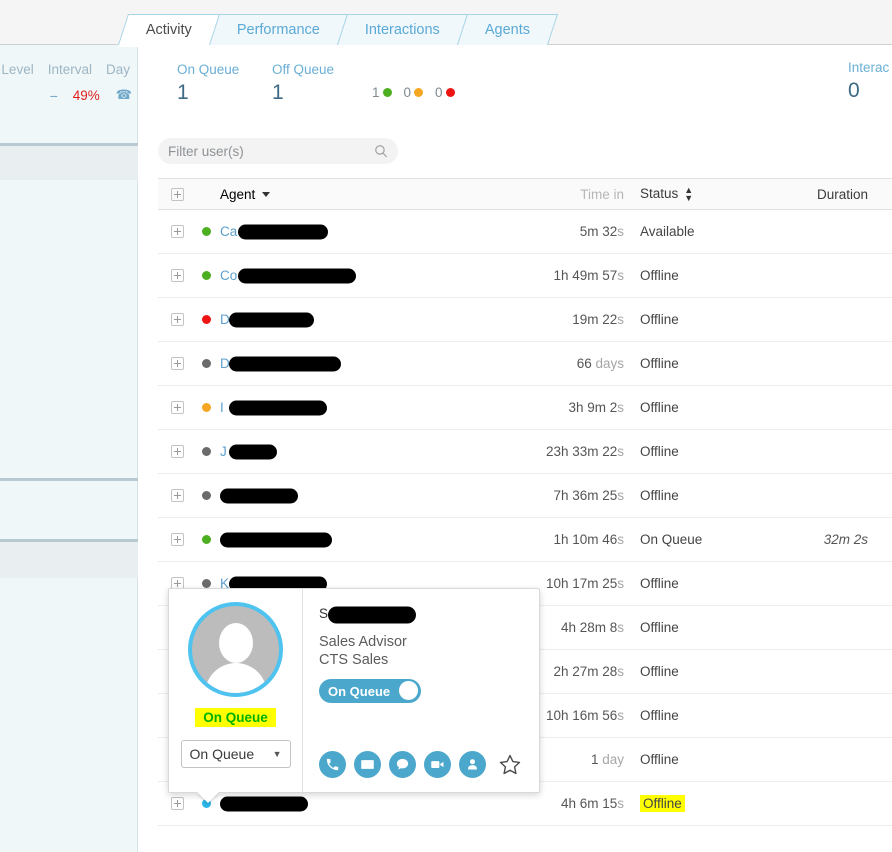 Image resolution: width=892 pixels, height=852 pixels. What do you see at coordinates (340, 194) in the screenshot?
I see `column-agent: Agent` at bounding box center [340, 194].